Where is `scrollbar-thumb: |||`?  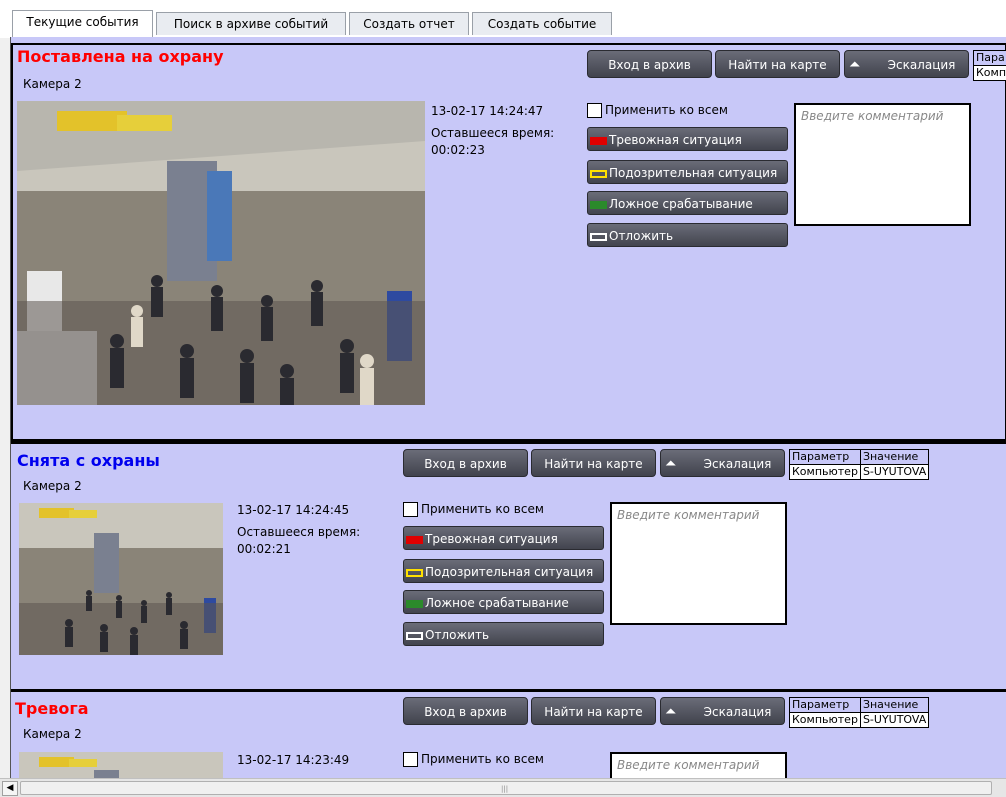
scrollbar-thumb: ||| is located at coordinates (506, 788).